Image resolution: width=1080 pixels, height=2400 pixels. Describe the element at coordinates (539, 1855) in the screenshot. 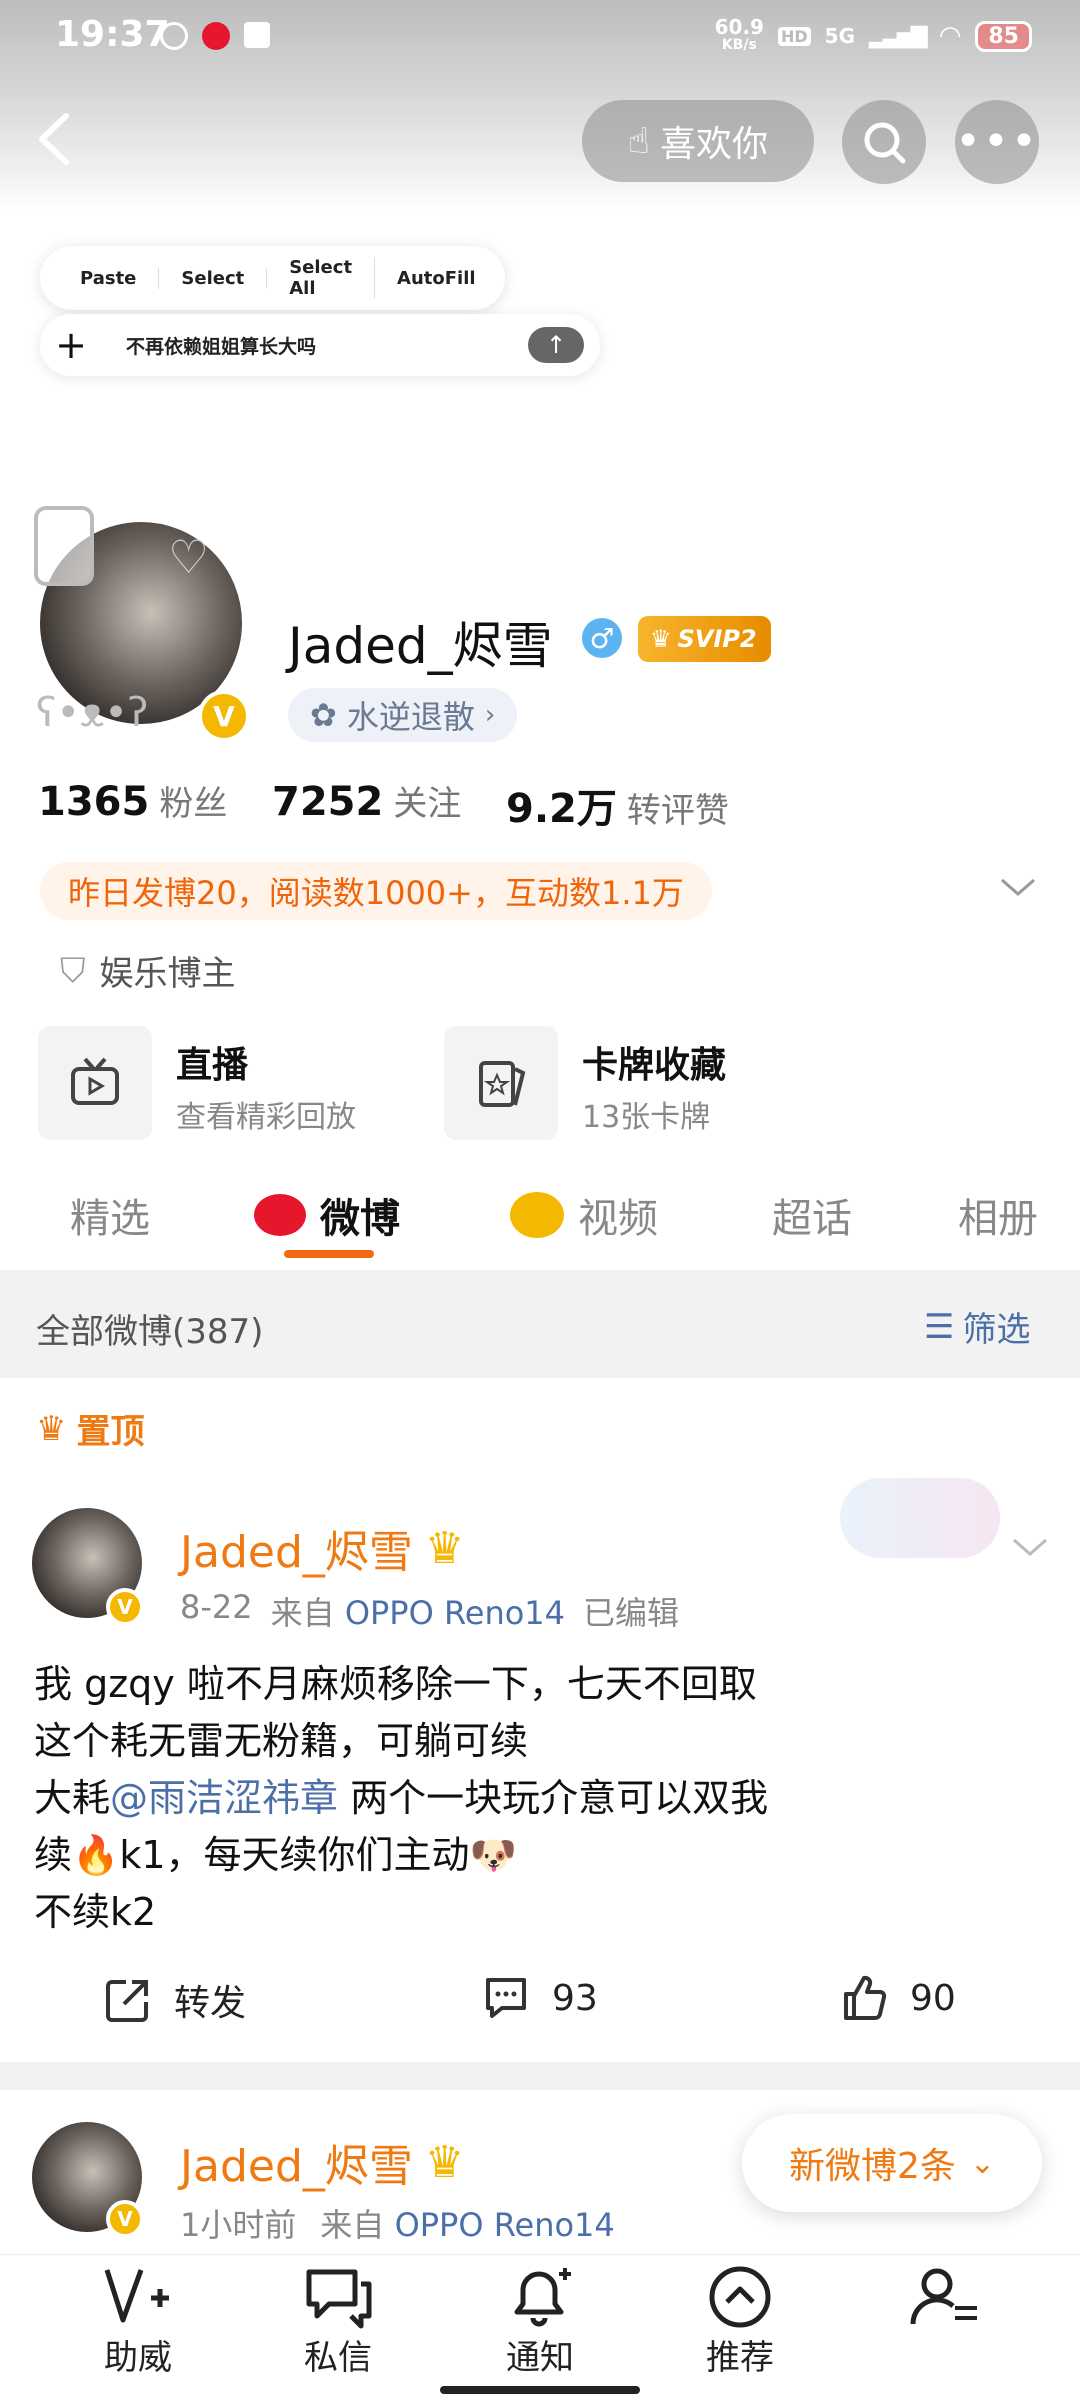

I see `post-line: 续🔥k1，每天续你们主动🐶` at that location.